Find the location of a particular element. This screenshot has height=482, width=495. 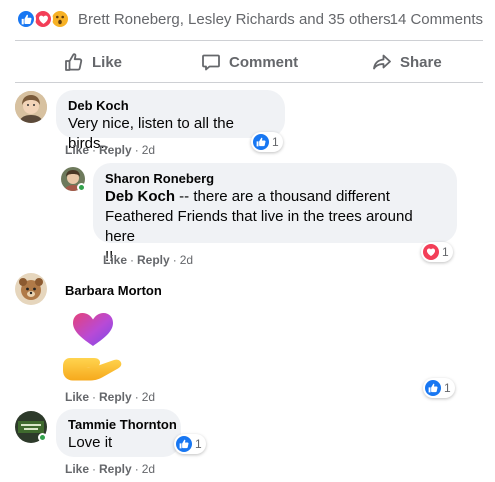

comment-author: Deb Koch is located at coordinates (170, 106).